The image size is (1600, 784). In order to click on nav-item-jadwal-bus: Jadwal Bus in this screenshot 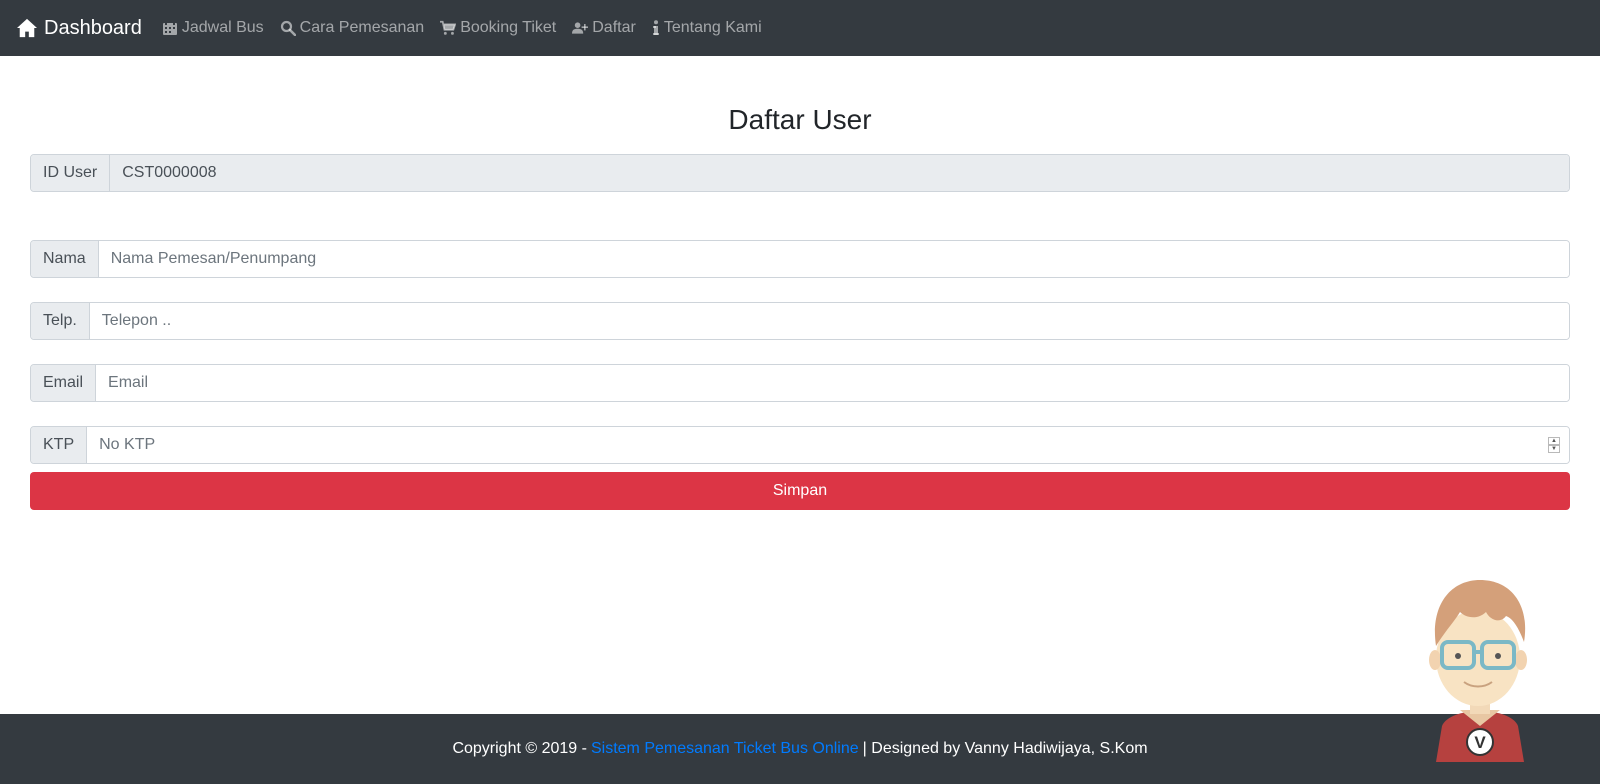, I will do `click(213, 28)`.